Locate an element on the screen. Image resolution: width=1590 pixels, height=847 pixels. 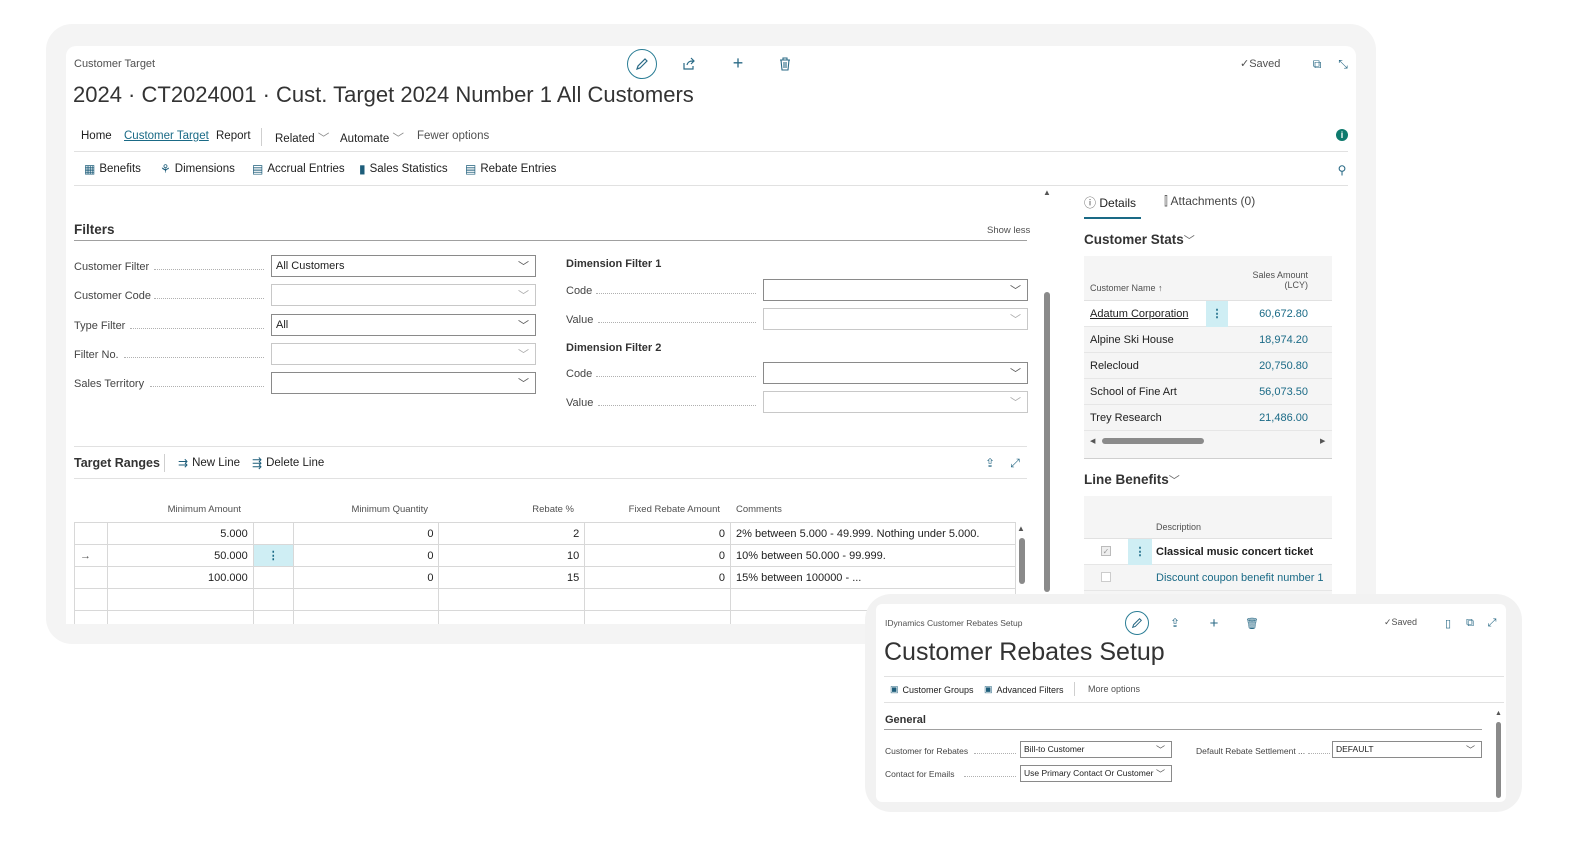
new-line-button: ⇉ New Line is located at coordinates (209, 463).